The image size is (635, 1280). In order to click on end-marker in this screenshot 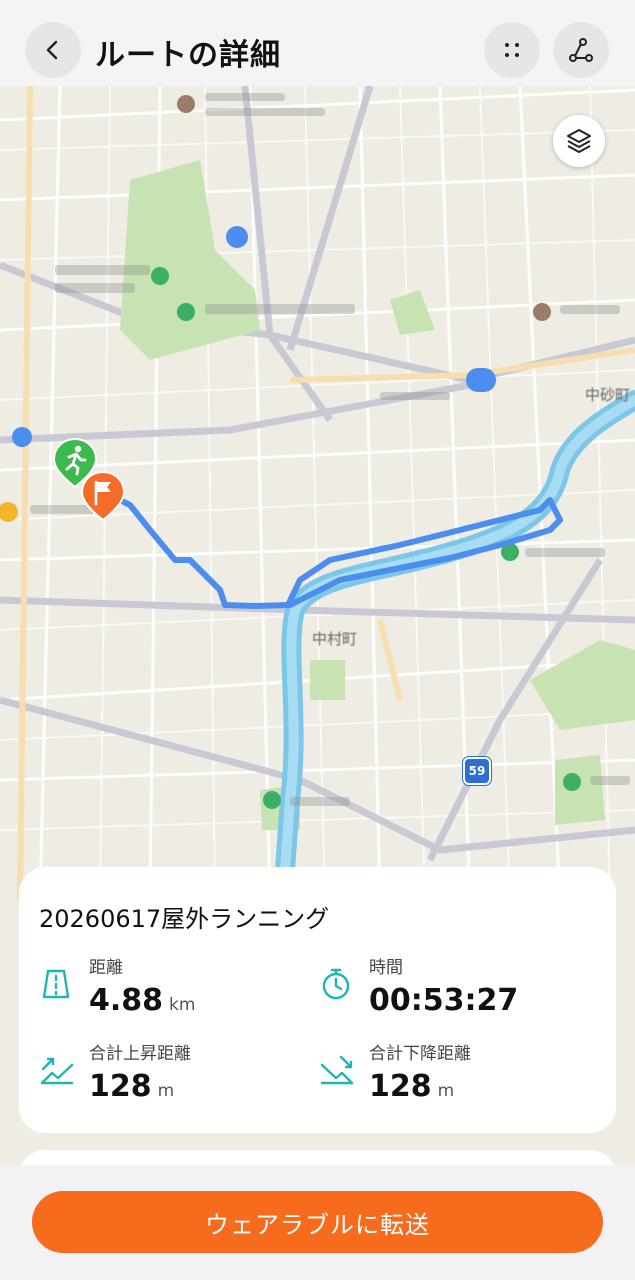, I will do `click(103, 498)`.